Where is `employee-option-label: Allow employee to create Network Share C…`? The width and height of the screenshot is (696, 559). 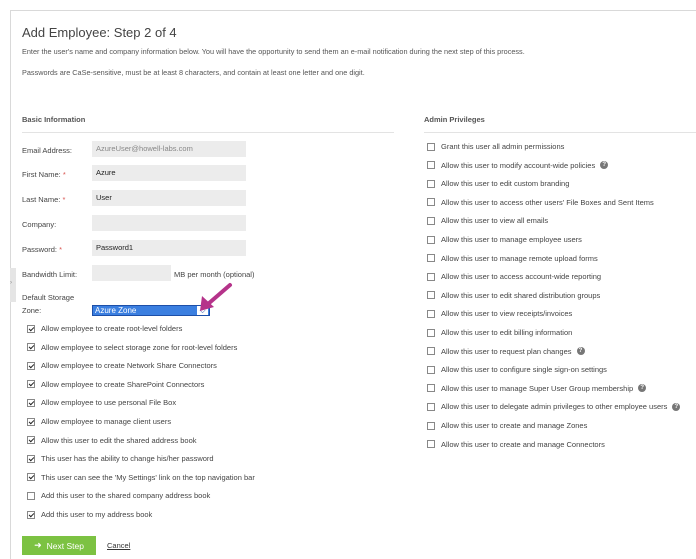 employee-option-label: Allow employee to create Network Share C… is located at coordinates (129, 366).